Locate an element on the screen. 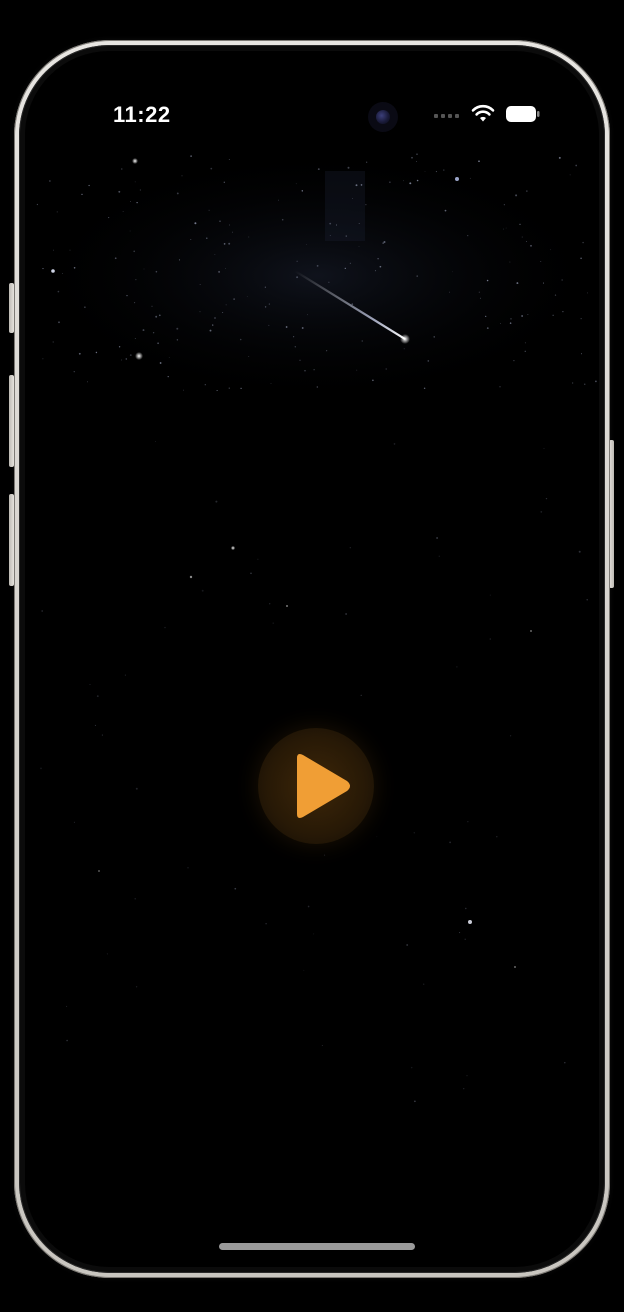 The image size is (624, 1312). status-bar-time: 11:22 is located at coordinates (142, 114).